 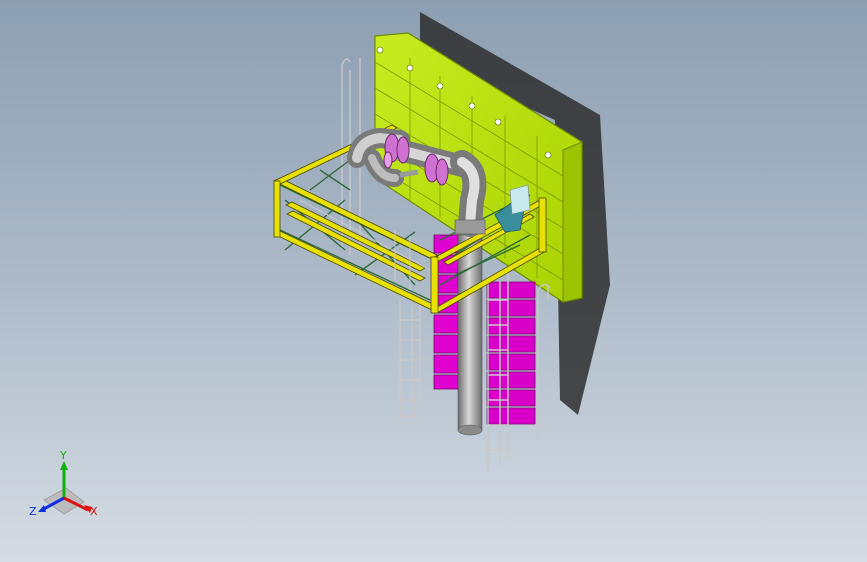 I want to click on y-axis-arrow, so click(x=64, y=465).